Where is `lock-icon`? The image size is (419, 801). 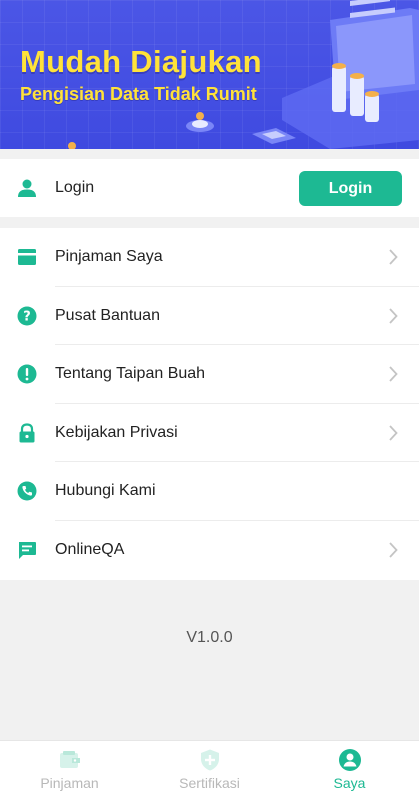
lock-icon is located at coordinates (27, 433).